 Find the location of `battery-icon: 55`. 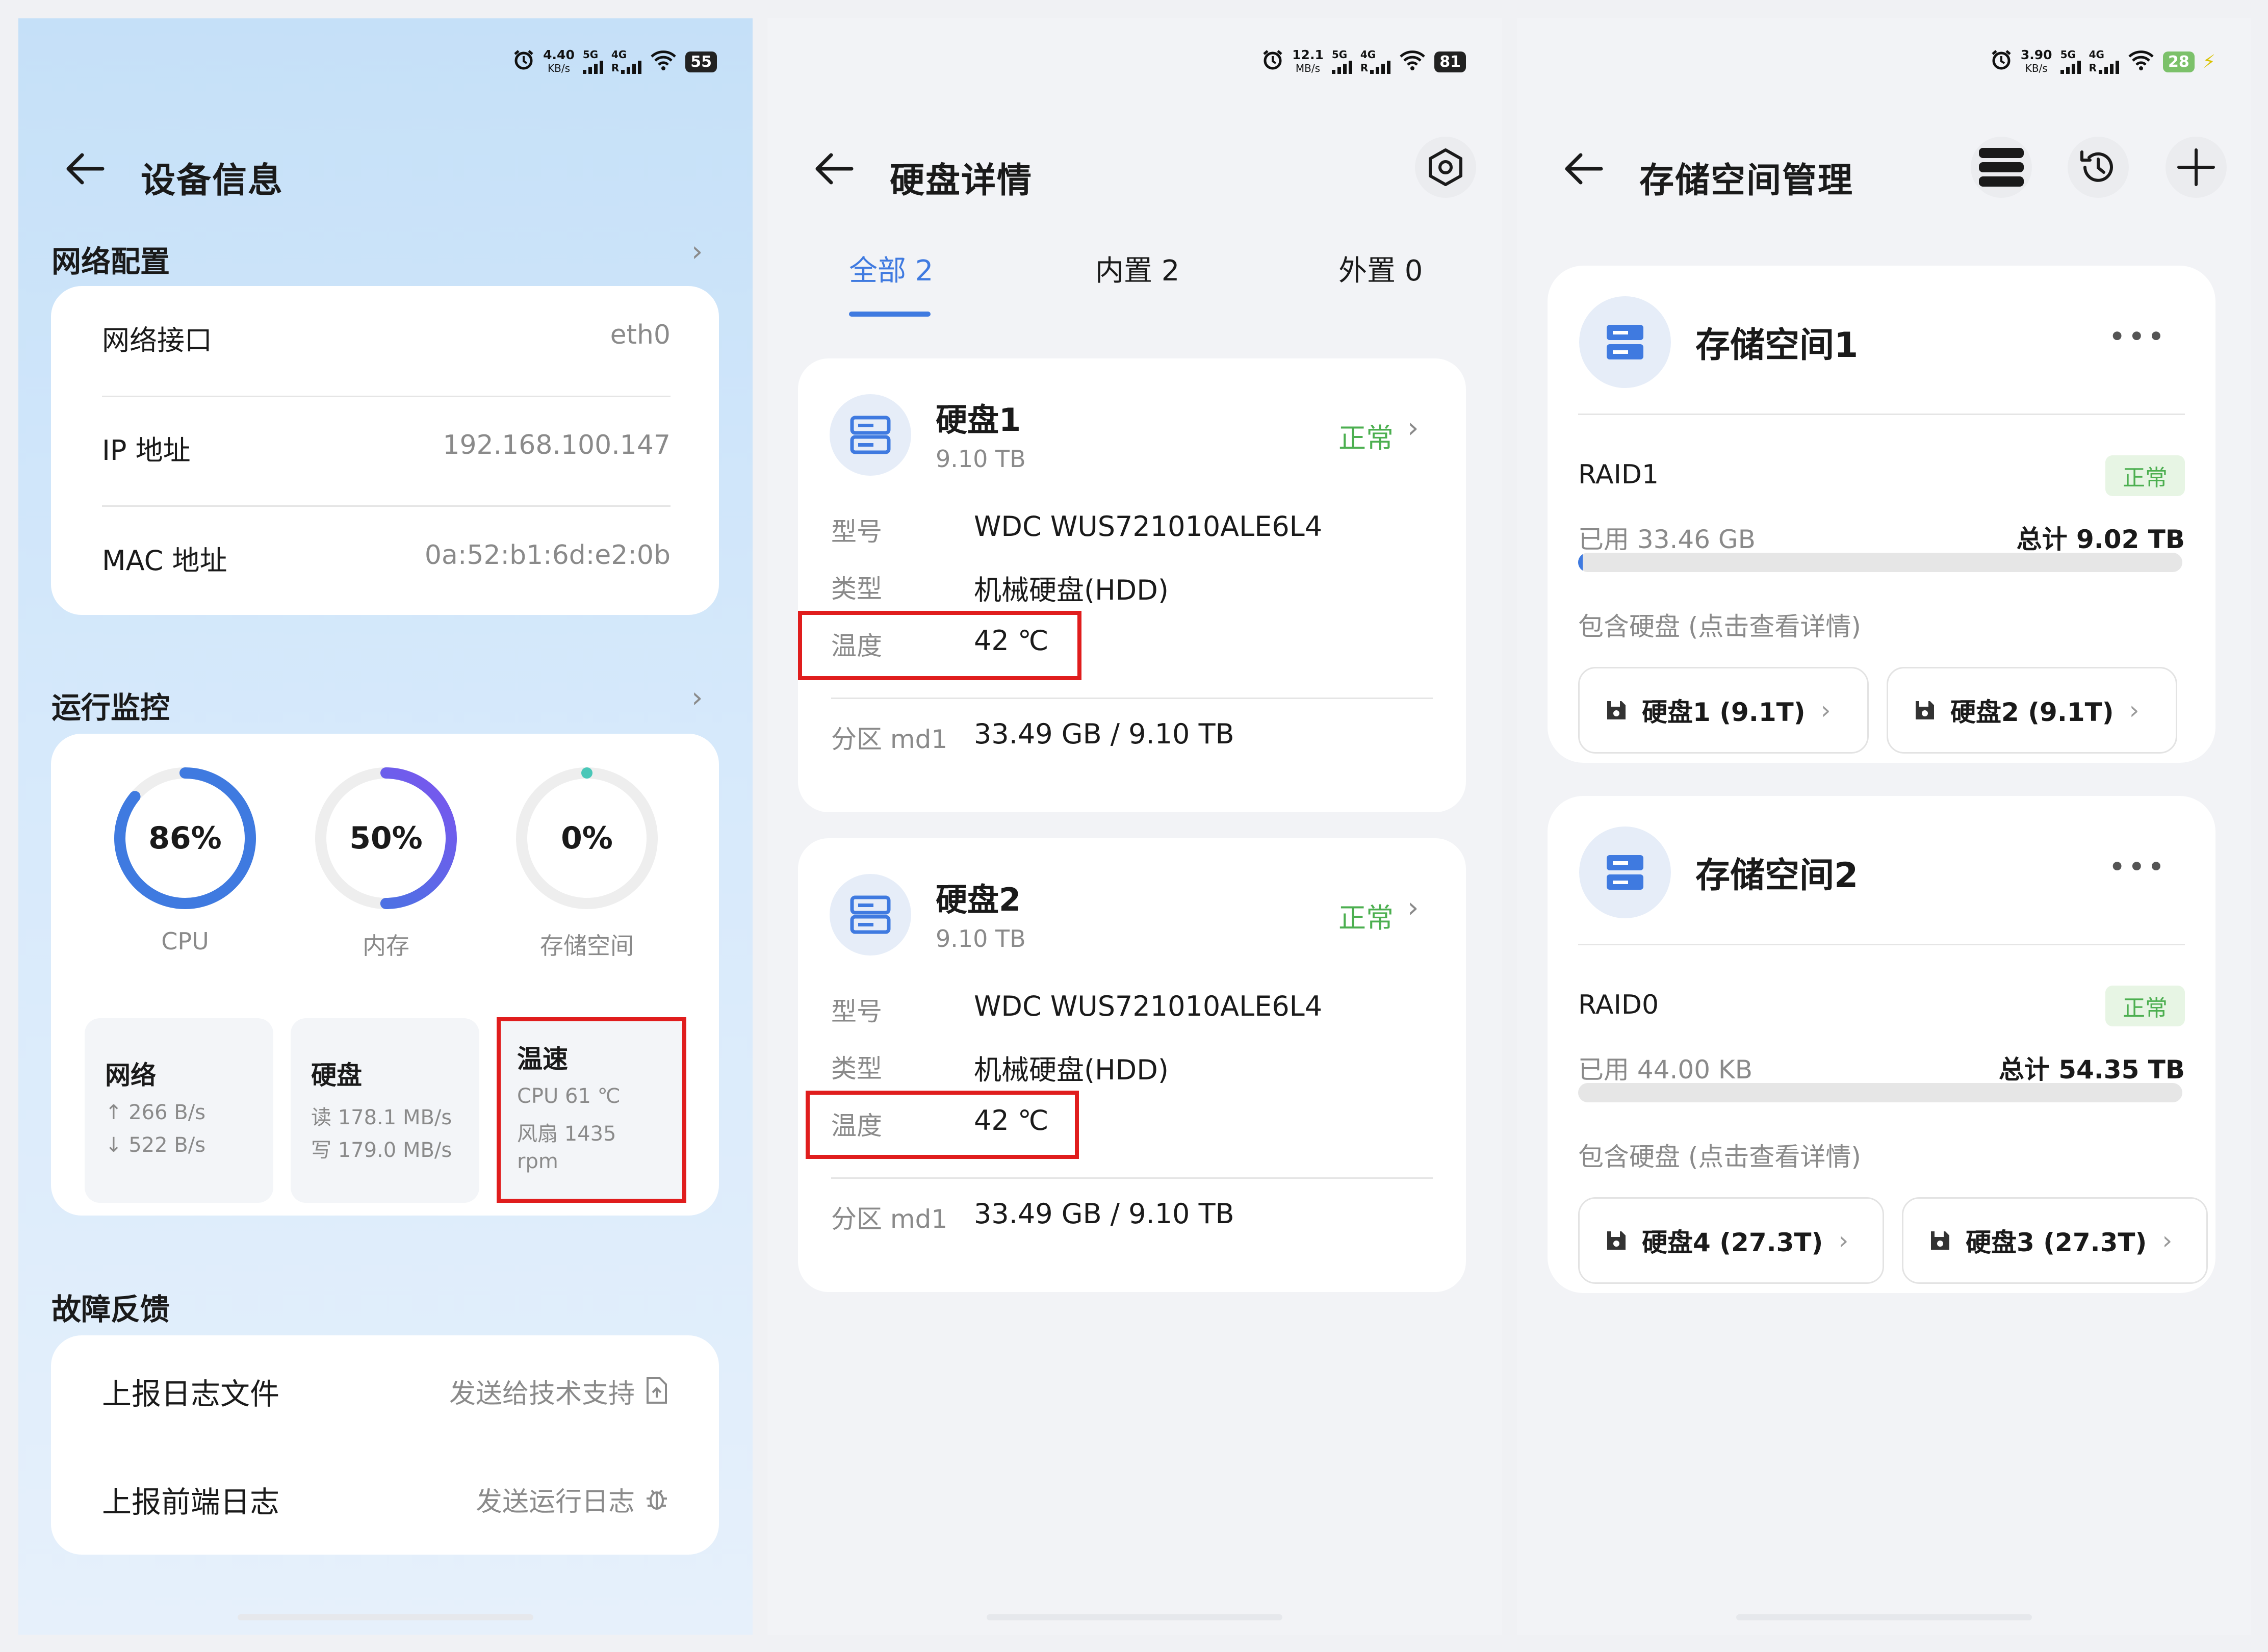

battery-icon: 55 is located at coordinates (701, 61).